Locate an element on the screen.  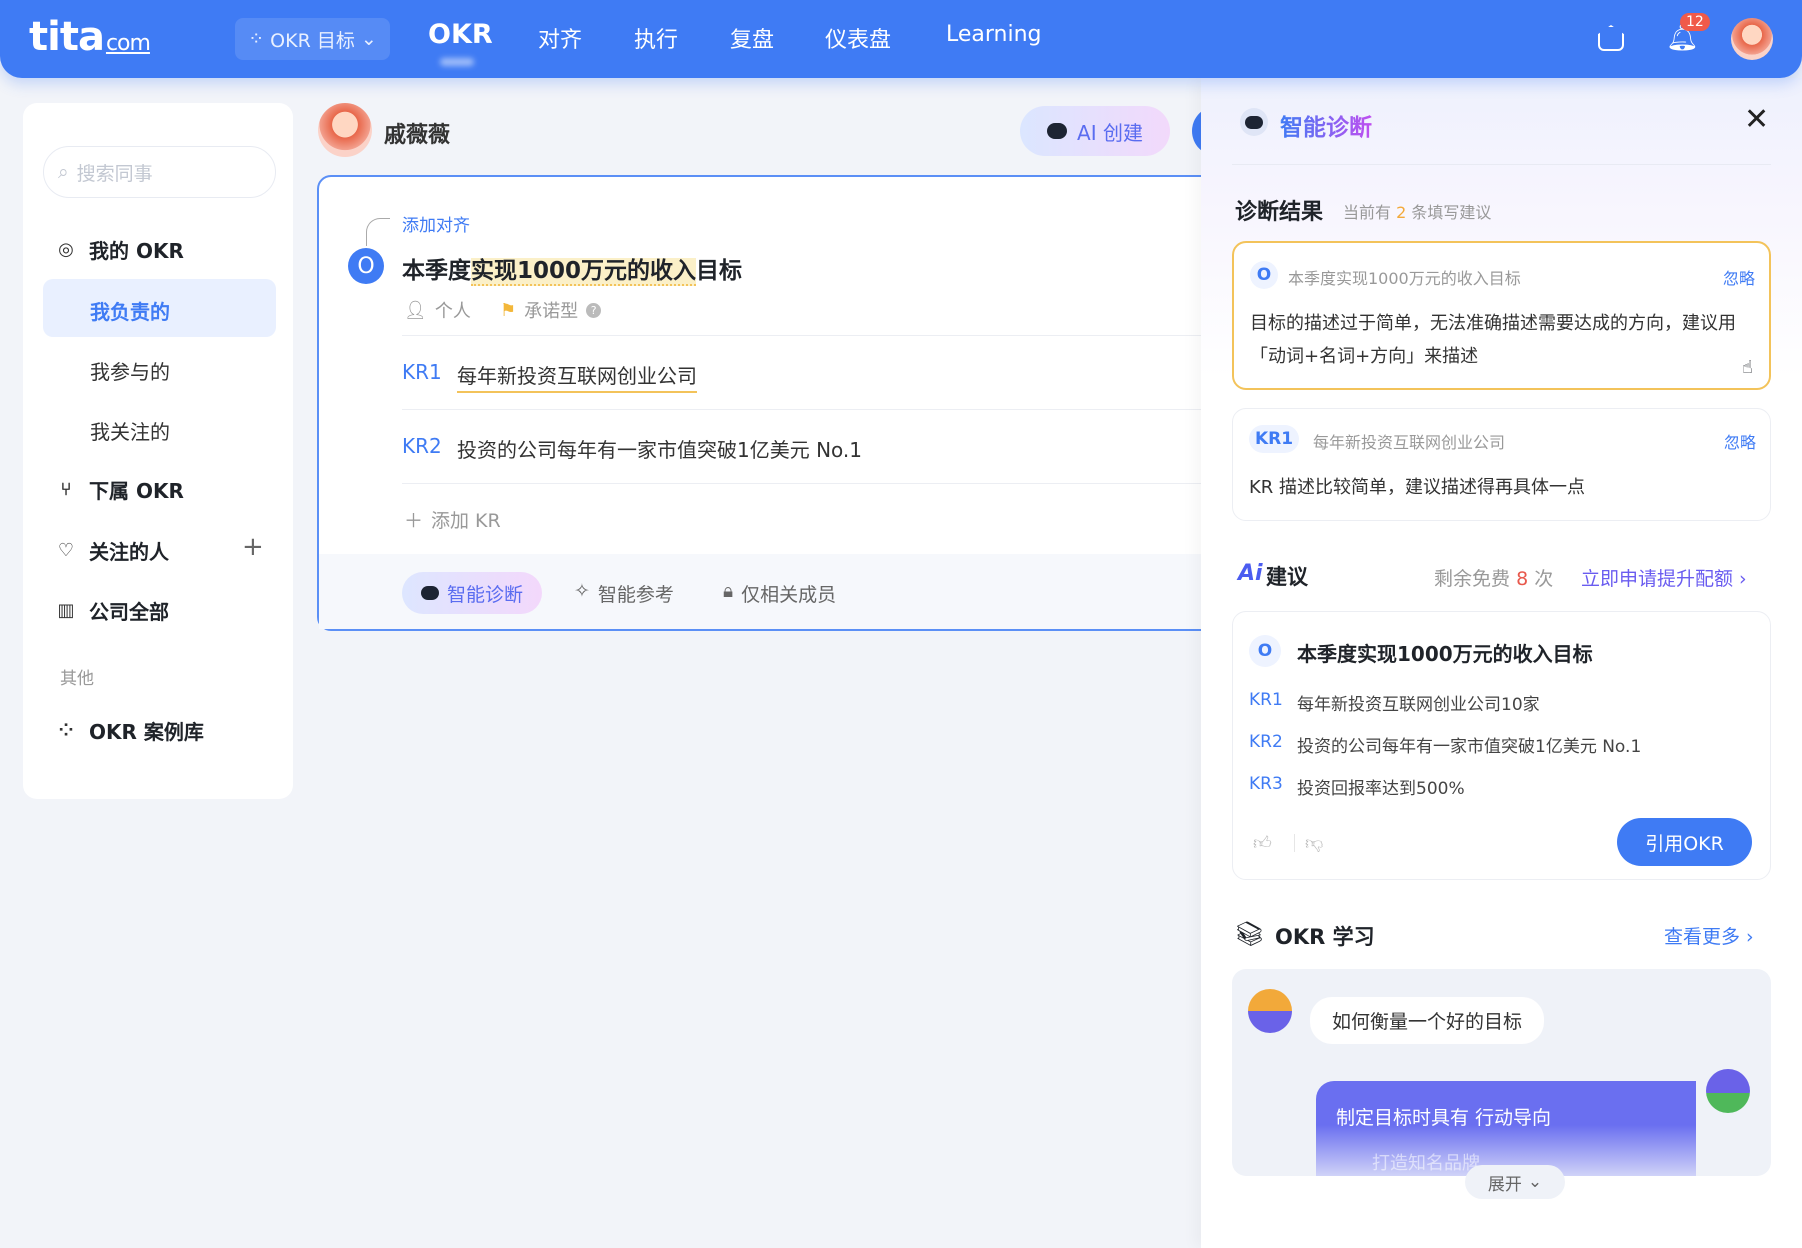
reference-label: 智能参考 is located at coordinates (635, 595).